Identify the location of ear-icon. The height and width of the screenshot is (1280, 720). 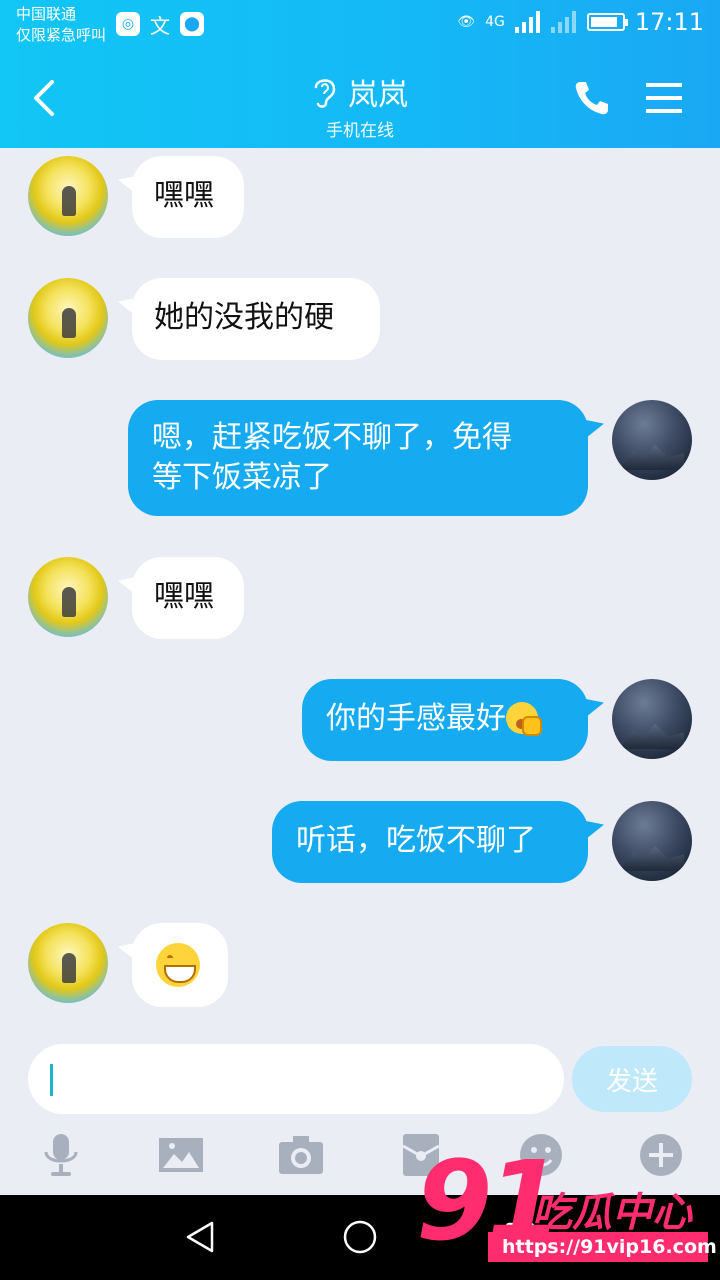
(325, 92).